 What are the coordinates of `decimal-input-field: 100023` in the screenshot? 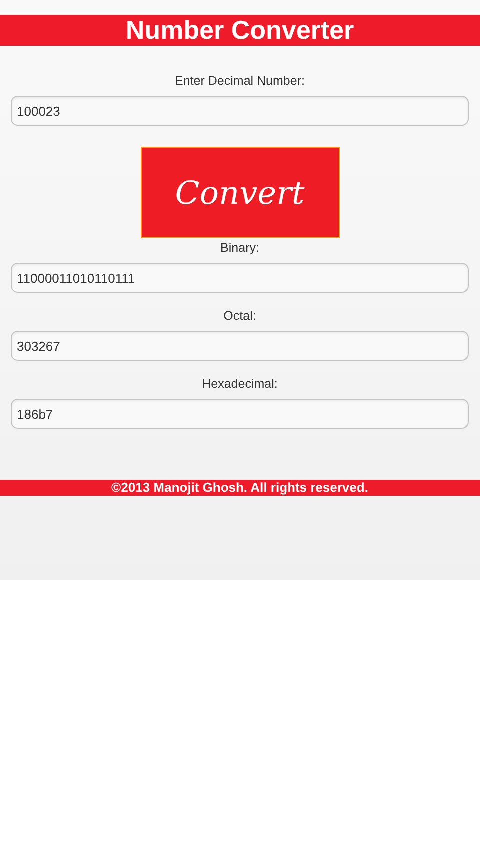 It's located at (240, 111).